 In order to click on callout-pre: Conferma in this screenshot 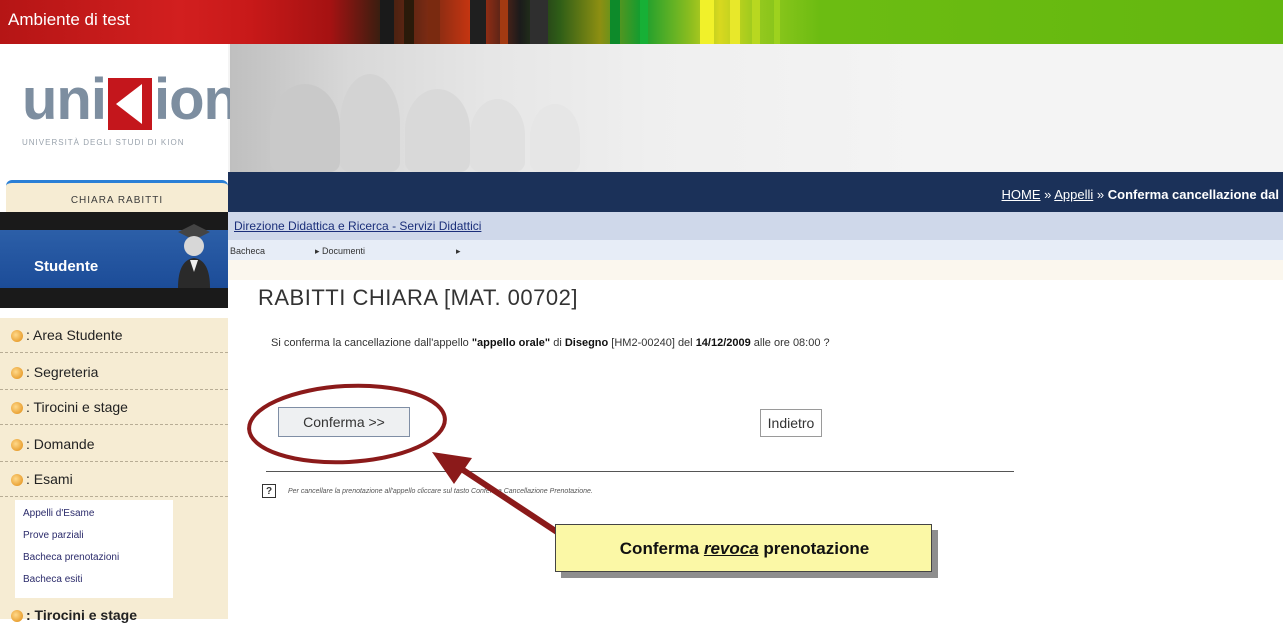, I will do `click(661, 548)`.